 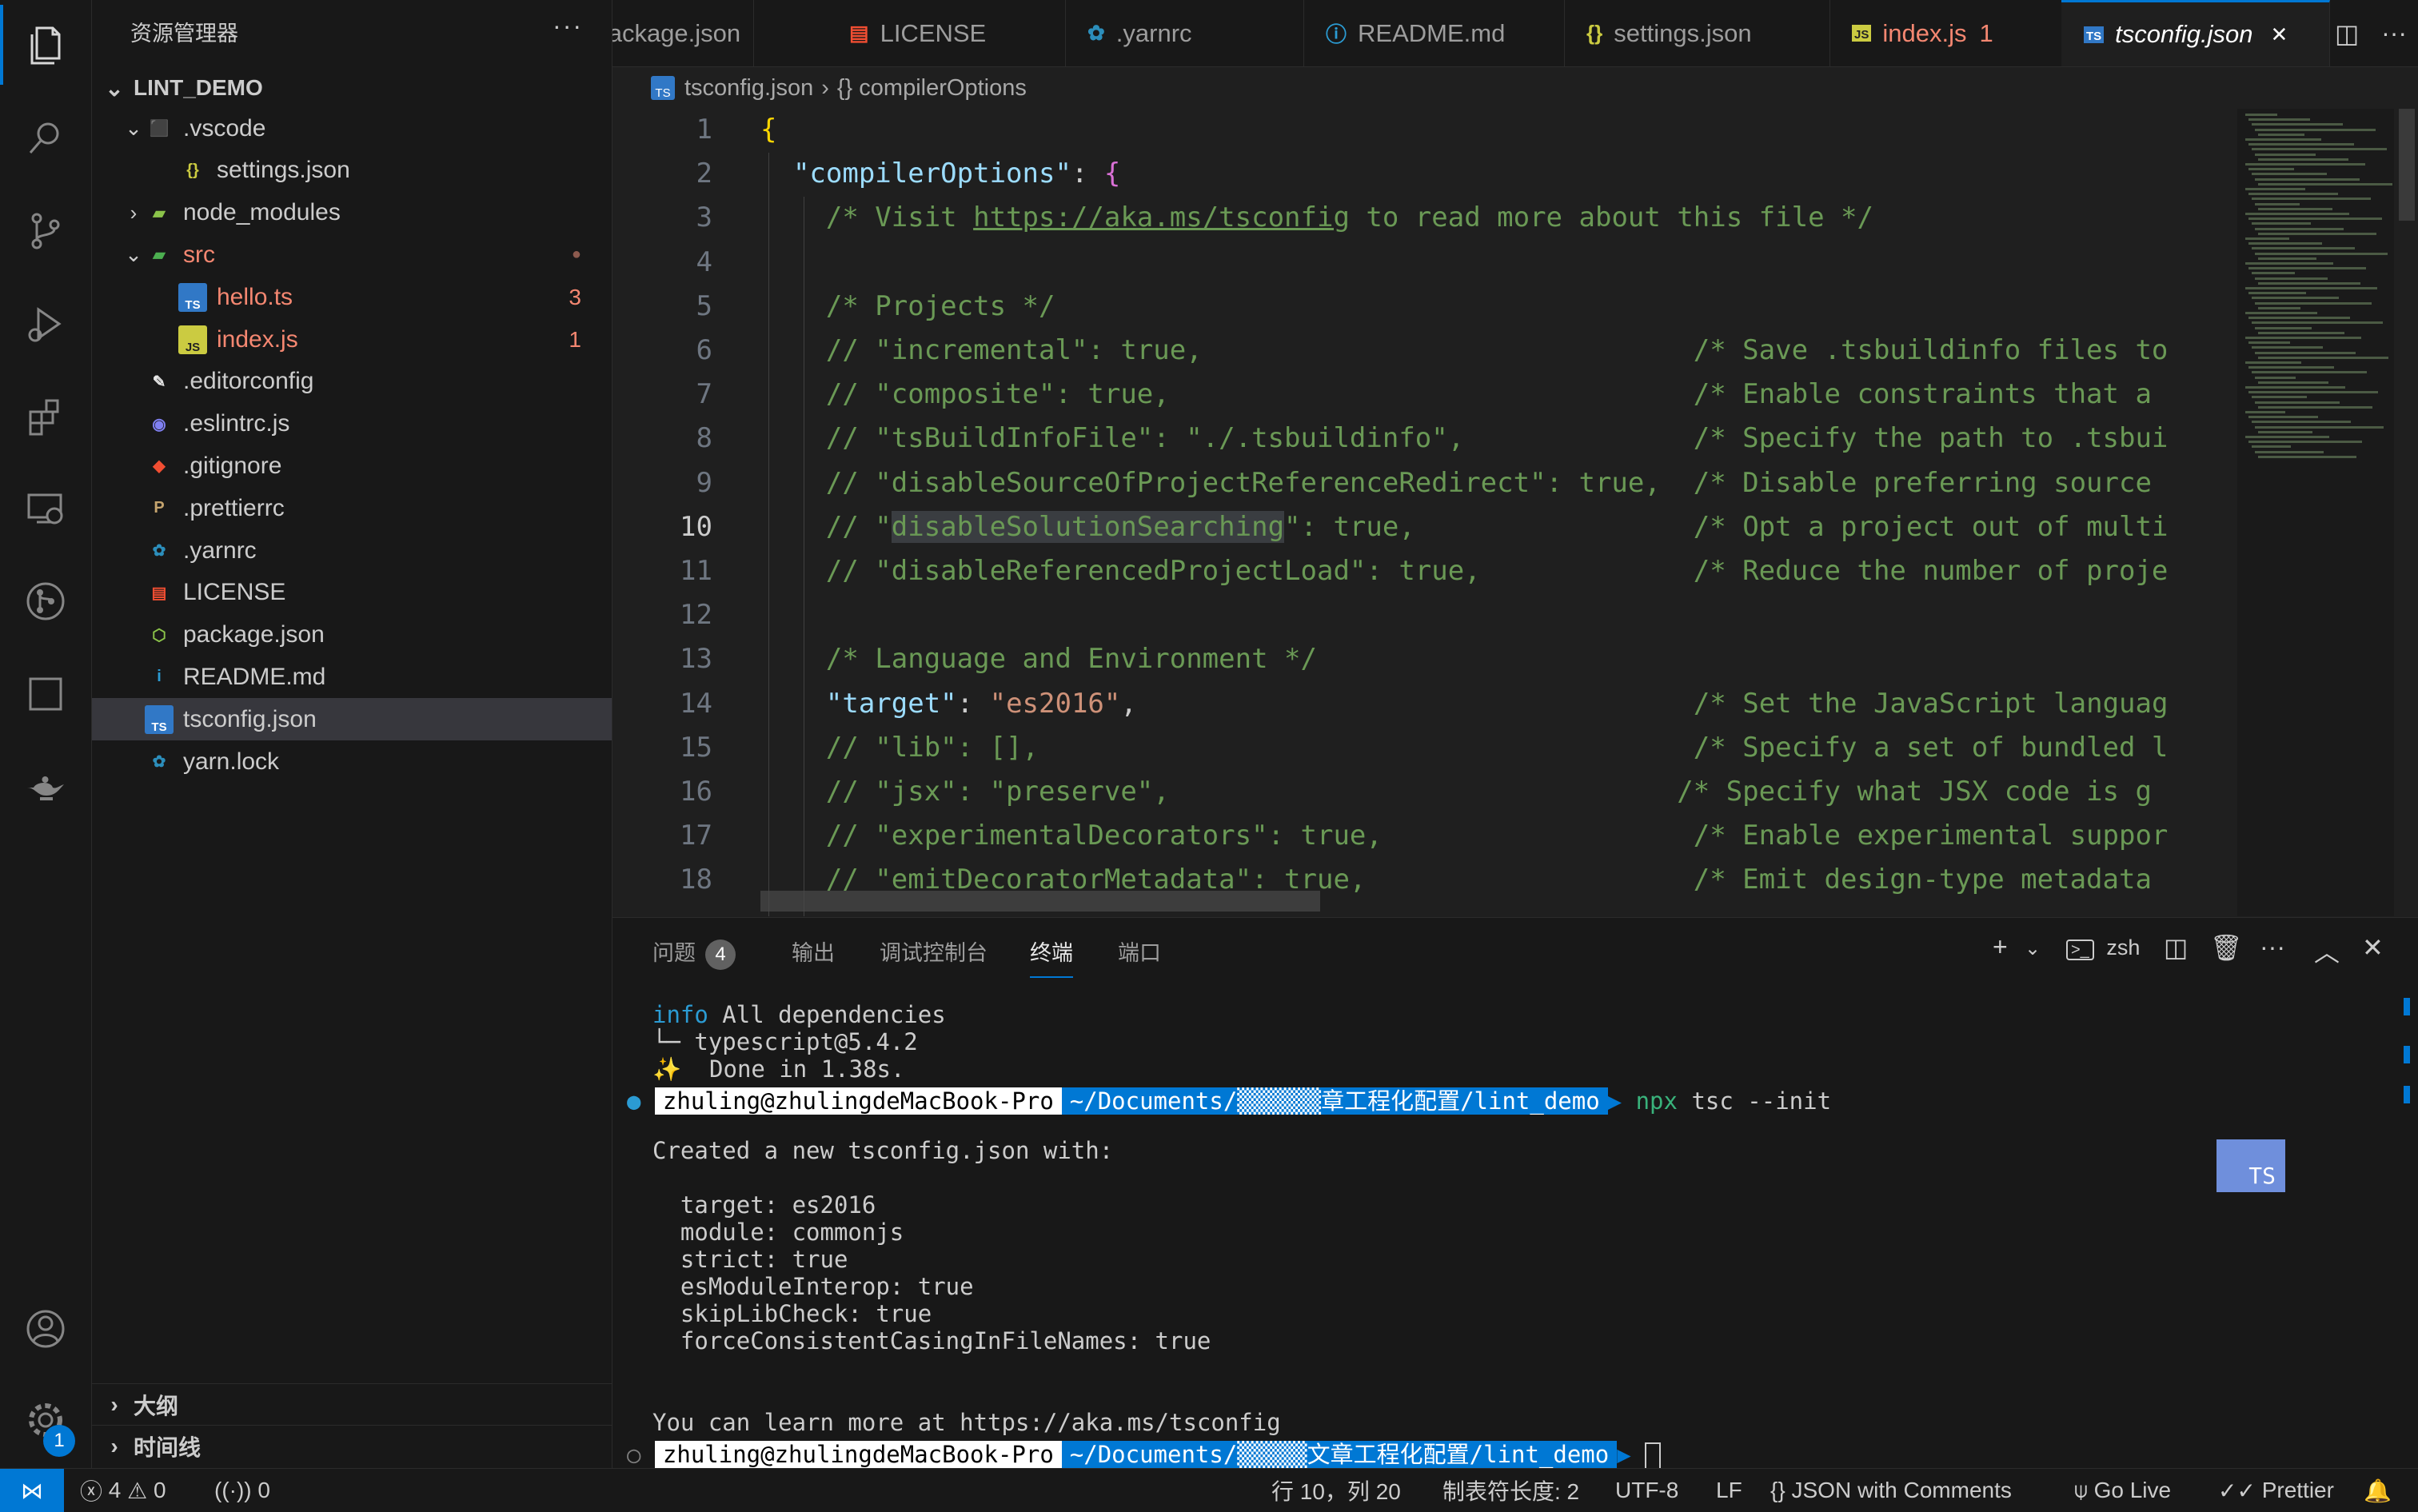 What do you see at coordinates (1139, 951) in the screenshot?
I see `panel-tab: 端口` at bounding box center [1139, 951].